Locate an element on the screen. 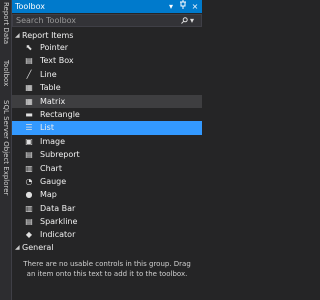 This screenshot has width=320, height=300. toolbox-item-label: Text Box is located at coordinates (57, 61).